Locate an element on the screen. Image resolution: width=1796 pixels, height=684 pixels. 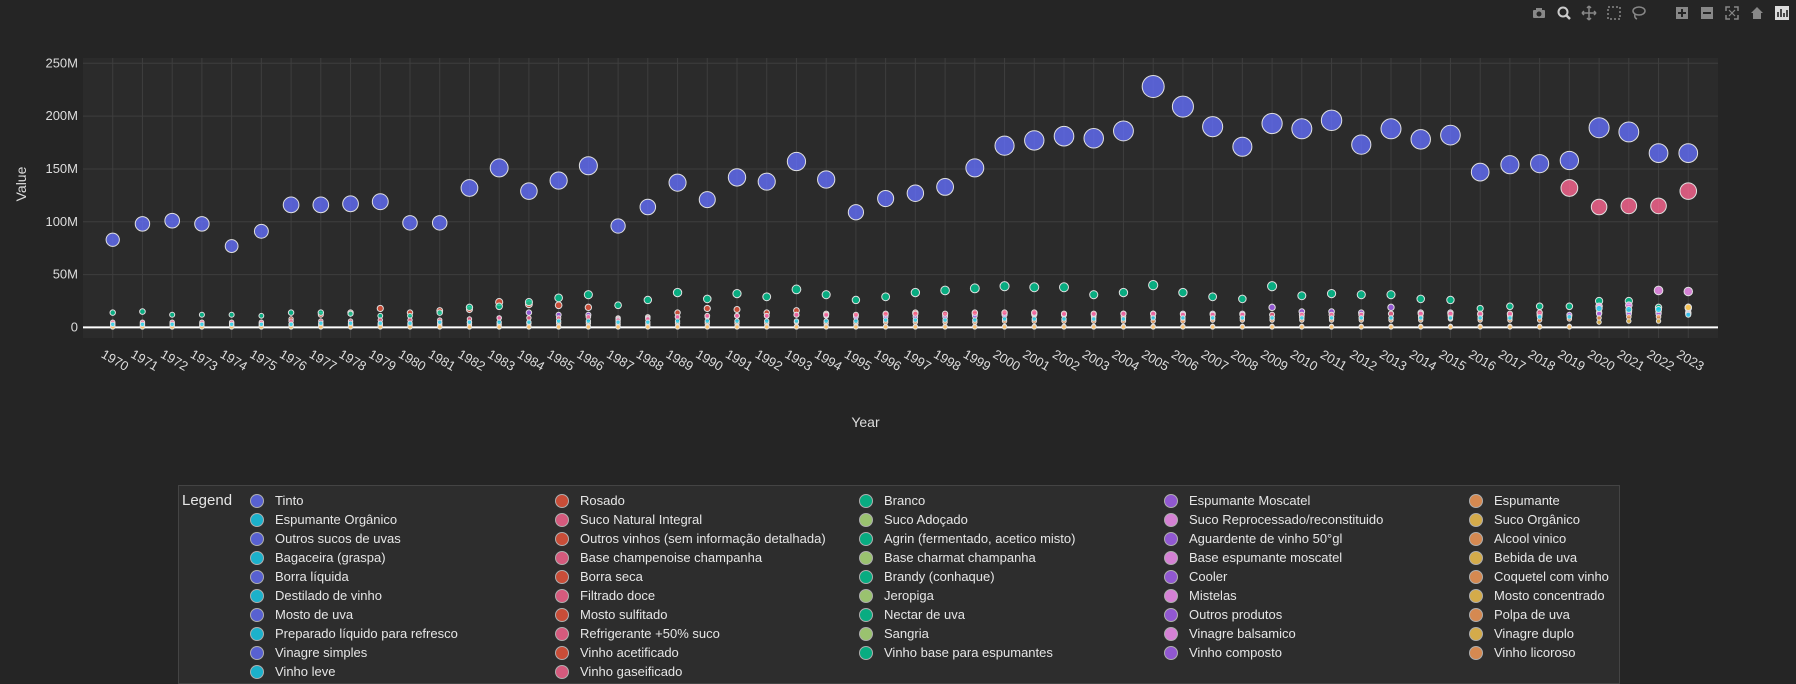
legend-label: Coquetel com vinho is located at coordinates (1551, 576).